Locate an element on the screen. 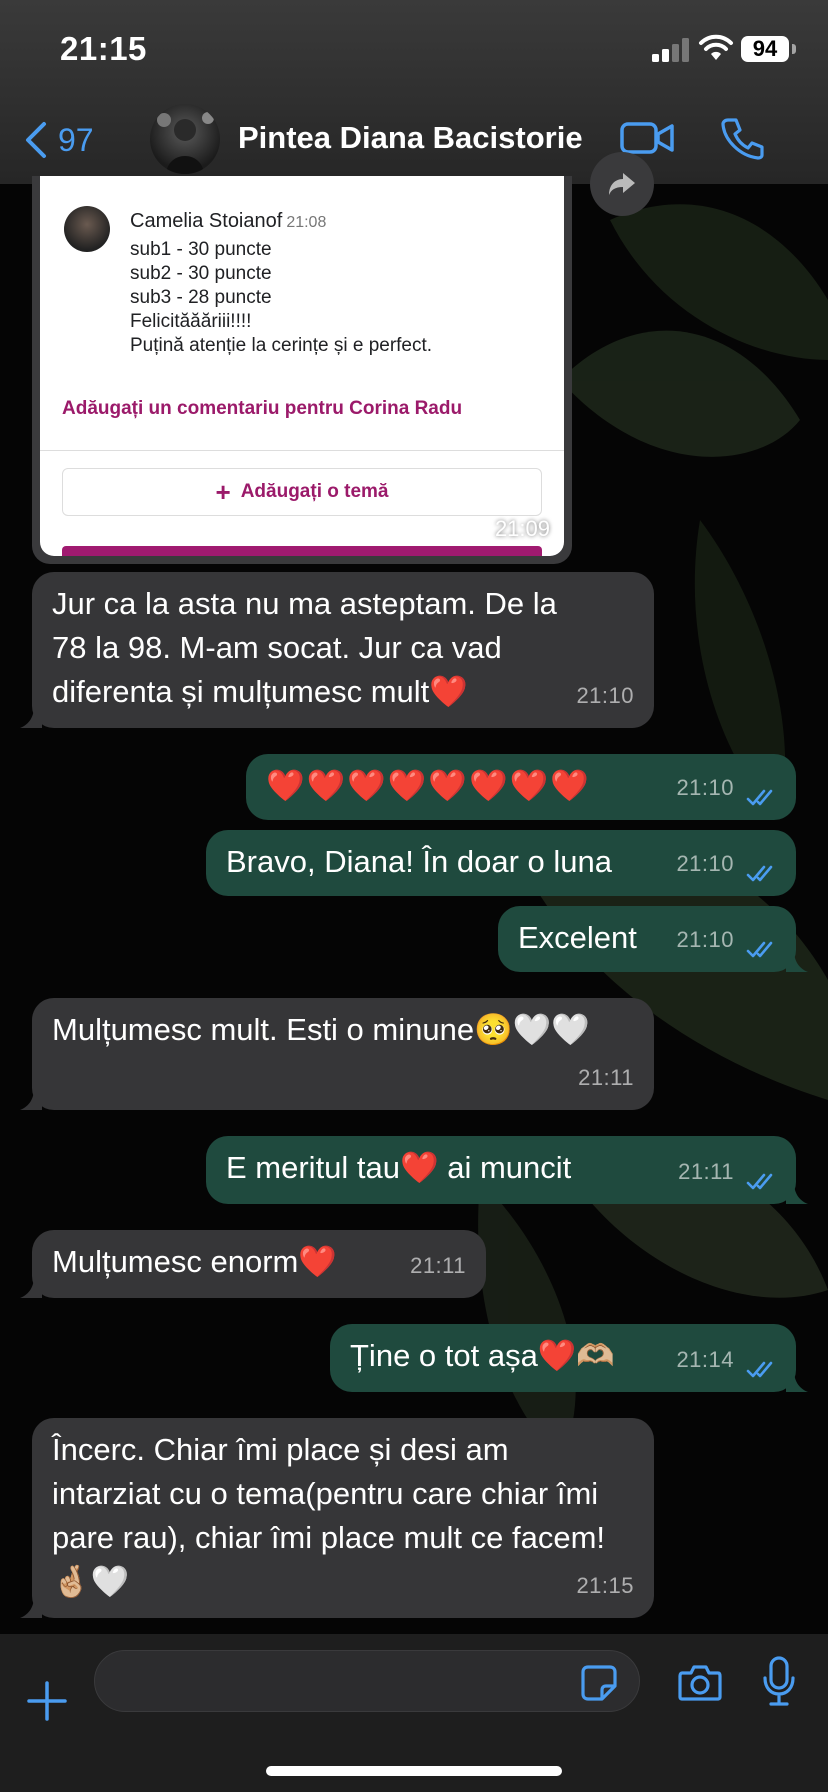  status-bar: 21:15 94 is located at coordinates (414, 50).